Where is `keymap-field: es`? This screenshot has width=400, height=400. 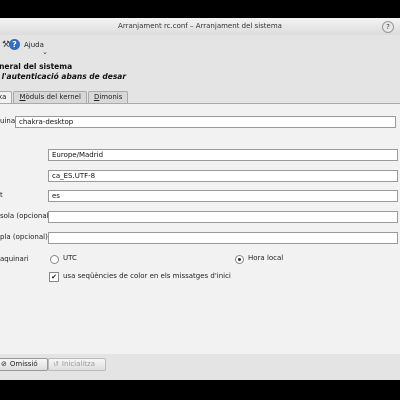 keymap-field: es is located at coordinates (223, 196).